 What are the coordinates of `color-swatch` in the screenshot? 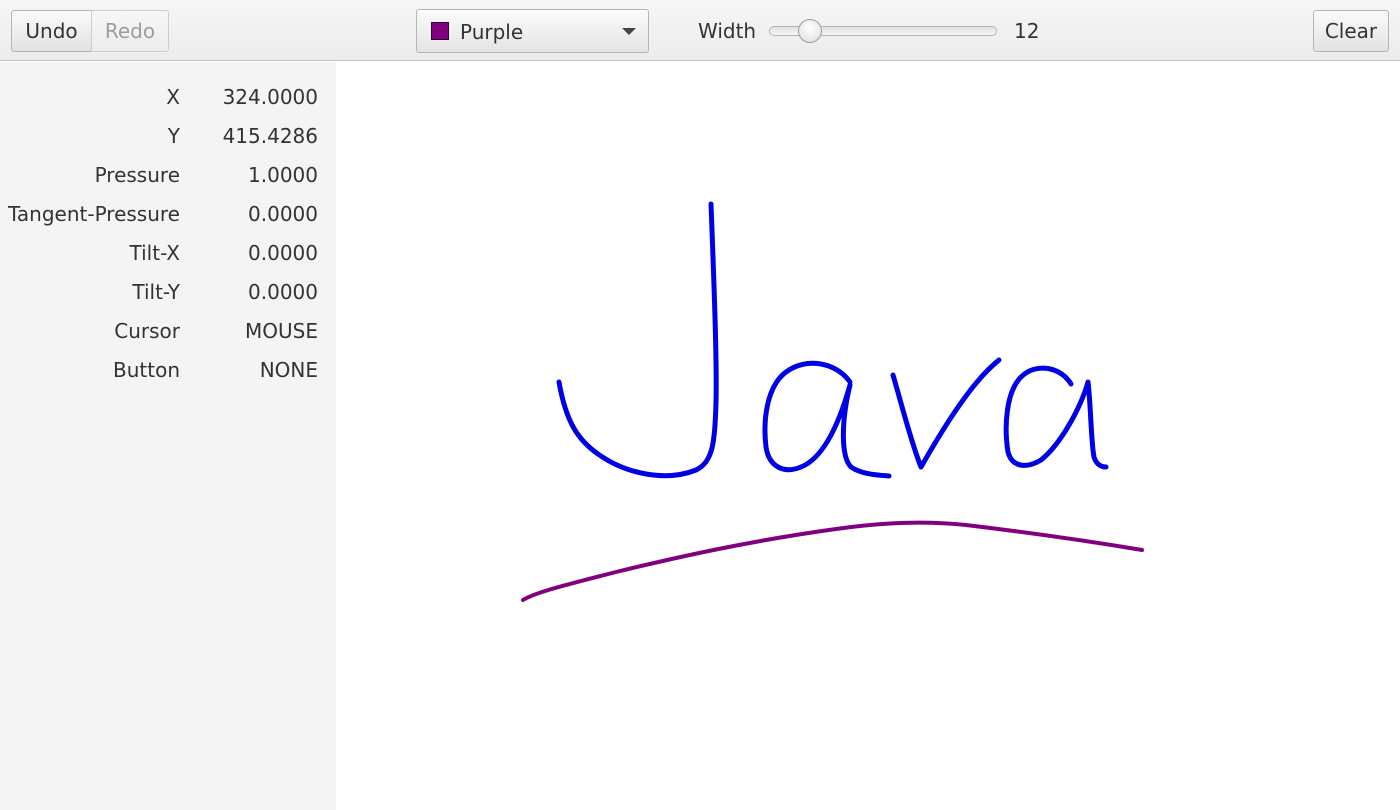 It's located at (440, 31).